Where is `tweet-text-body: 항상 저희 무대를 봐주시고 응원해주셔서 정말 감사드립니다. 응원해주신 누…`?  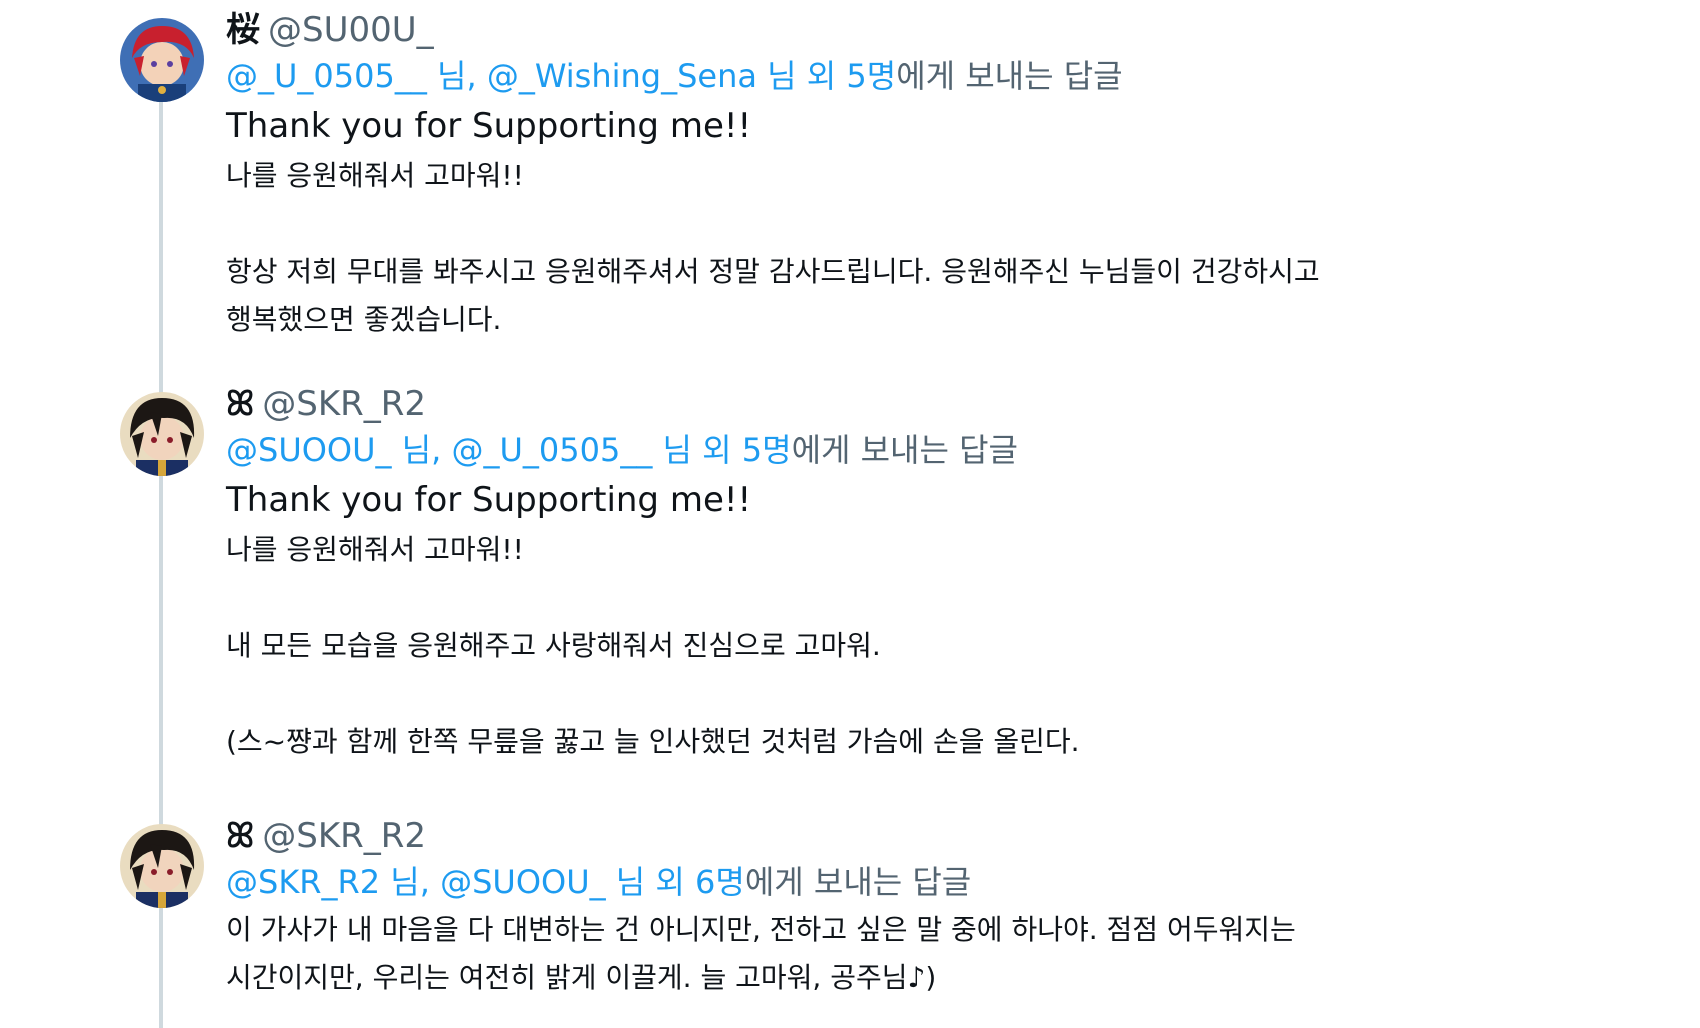 tweet-text-body: 항상 저희 무대를 봐주시고 응원해주셔서 정말 감사드립니다. 응원해주신 누… is located at coordinates (773, 271).